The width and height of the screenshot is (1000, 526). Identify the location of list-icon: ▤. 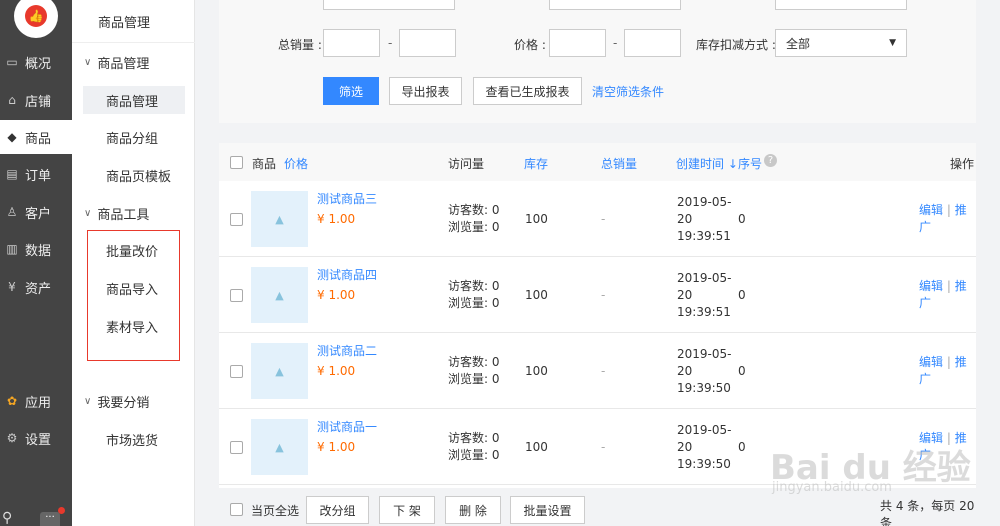
(12, 174).